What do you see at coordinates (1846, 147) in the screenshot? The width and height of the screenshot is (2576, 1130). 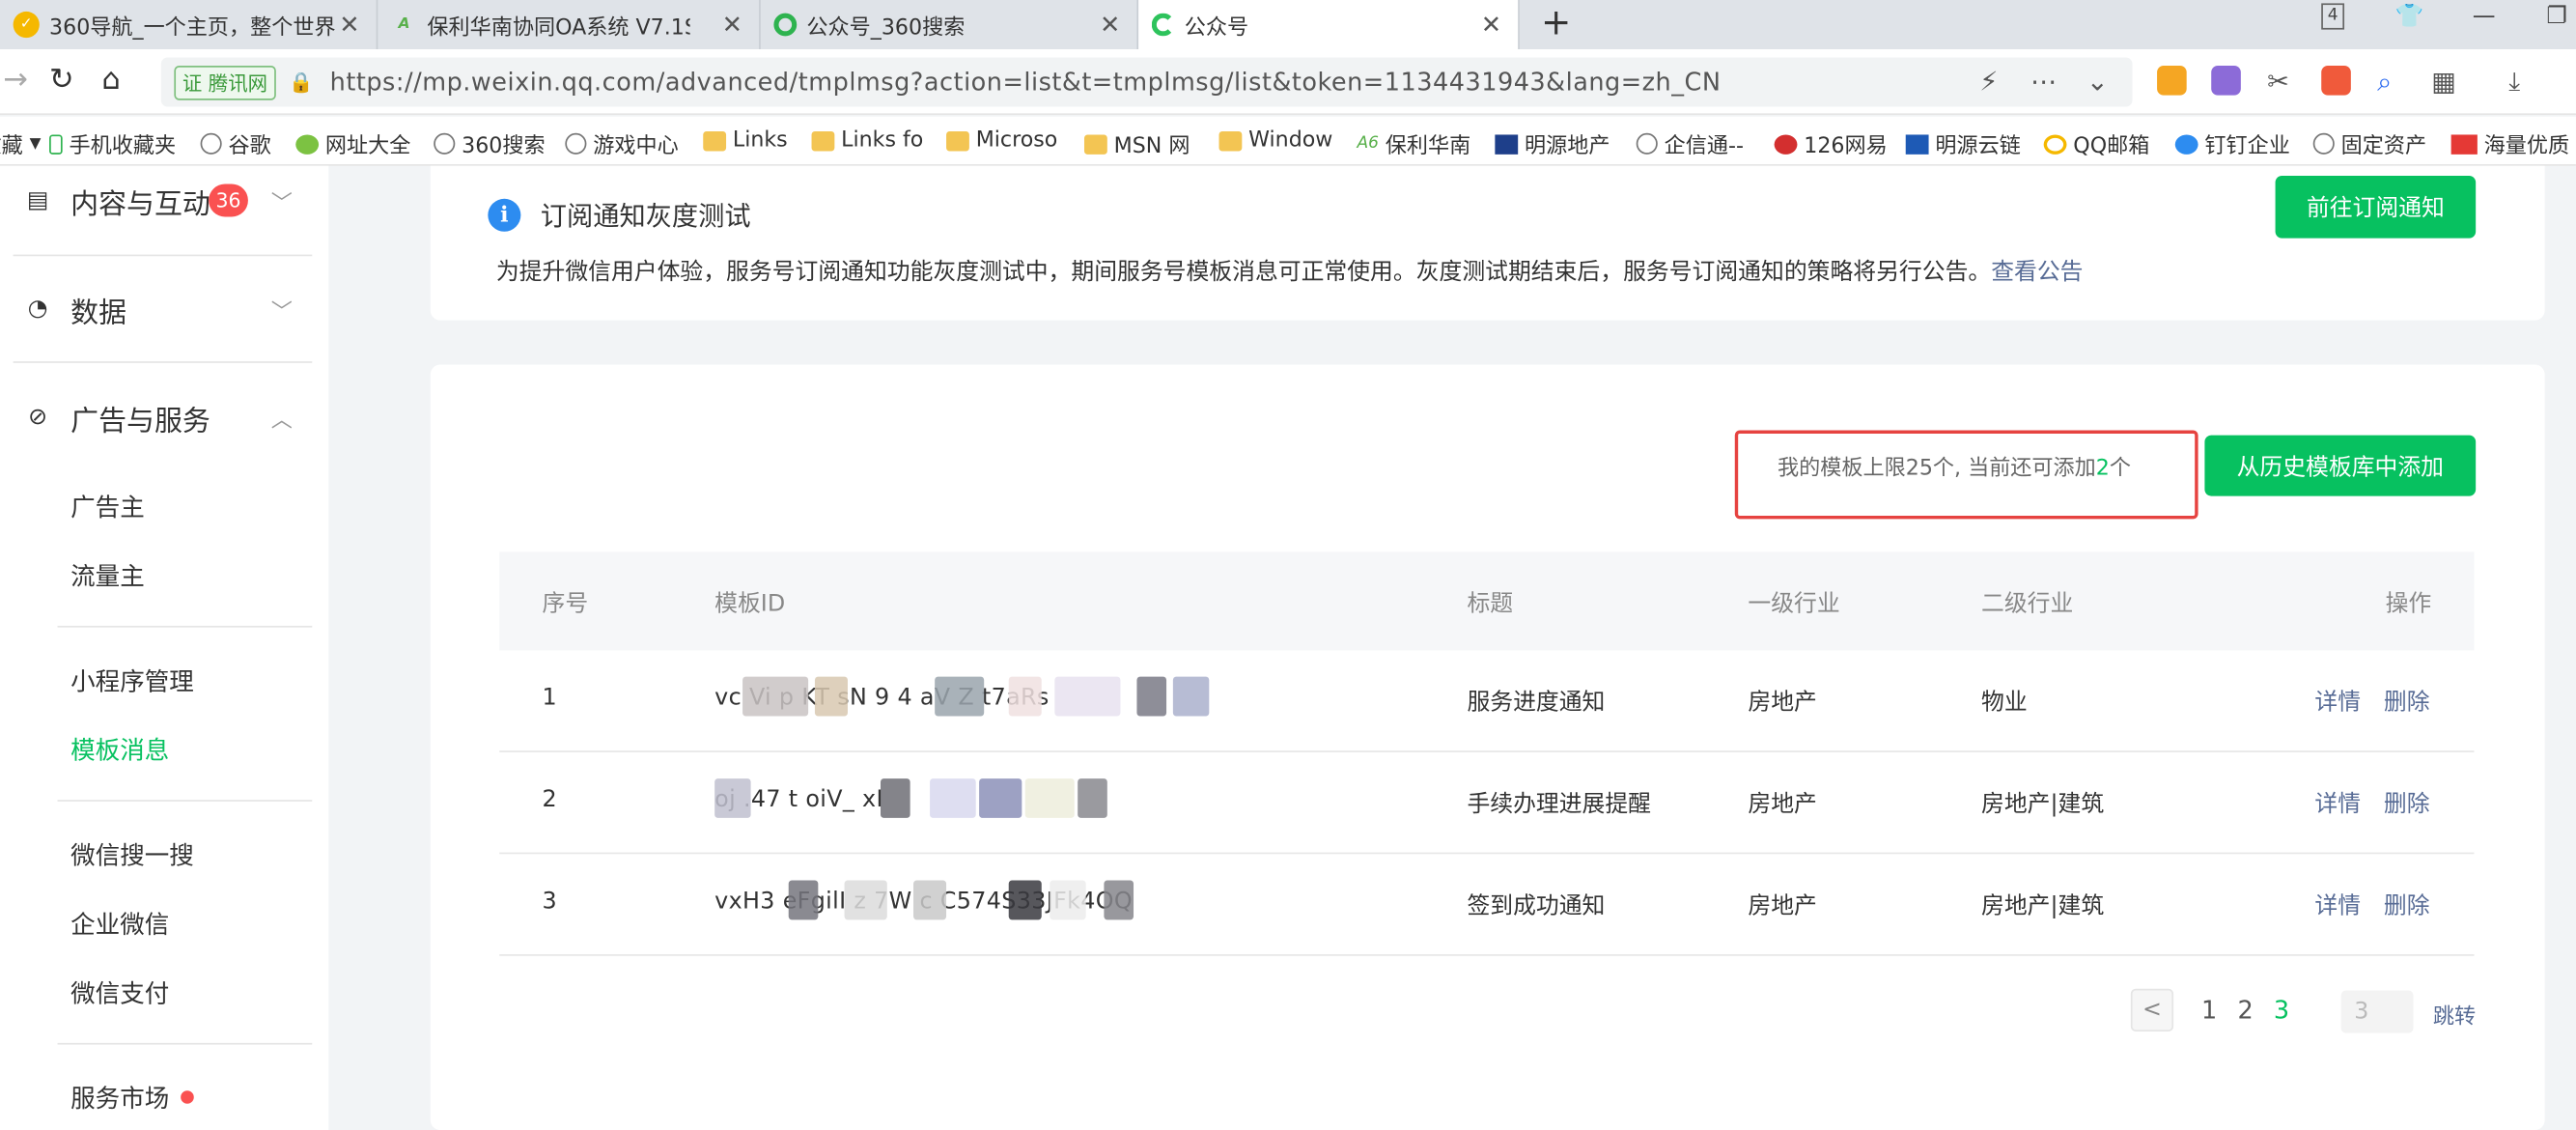 I see `bookmark-label: 126网易` at bounding box center [1846, 147].